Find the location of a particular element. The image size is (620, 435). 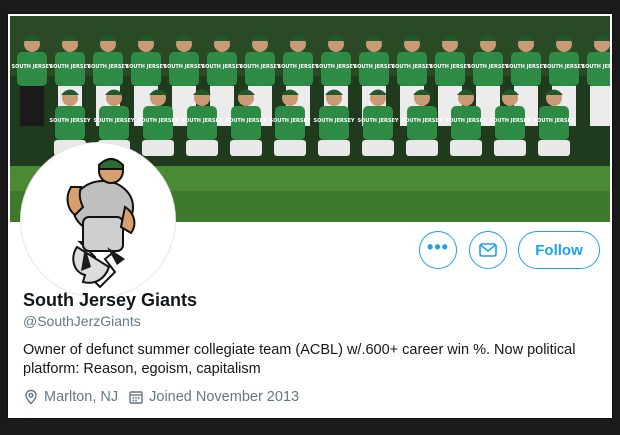

mail-icon is located at coordinates (488, 250).